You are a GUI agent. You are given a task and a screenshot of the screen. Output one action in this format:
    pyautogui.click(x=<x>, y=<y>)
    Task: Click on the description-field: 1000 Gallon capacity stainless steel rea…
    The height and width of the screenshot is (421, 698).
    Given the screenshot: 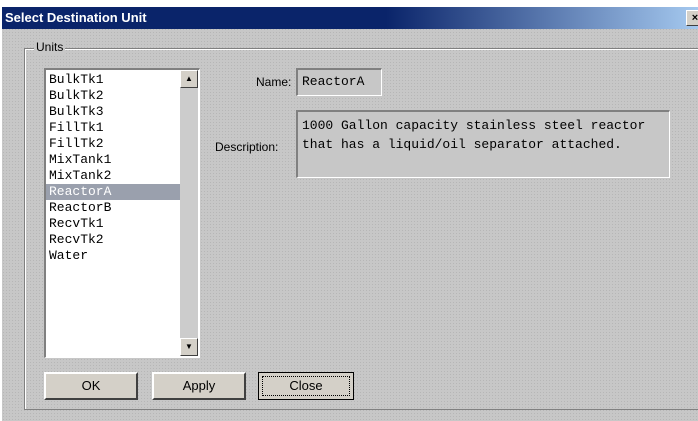 What is the action you would take?
    pyautogui.click(x=483, y=144)
    